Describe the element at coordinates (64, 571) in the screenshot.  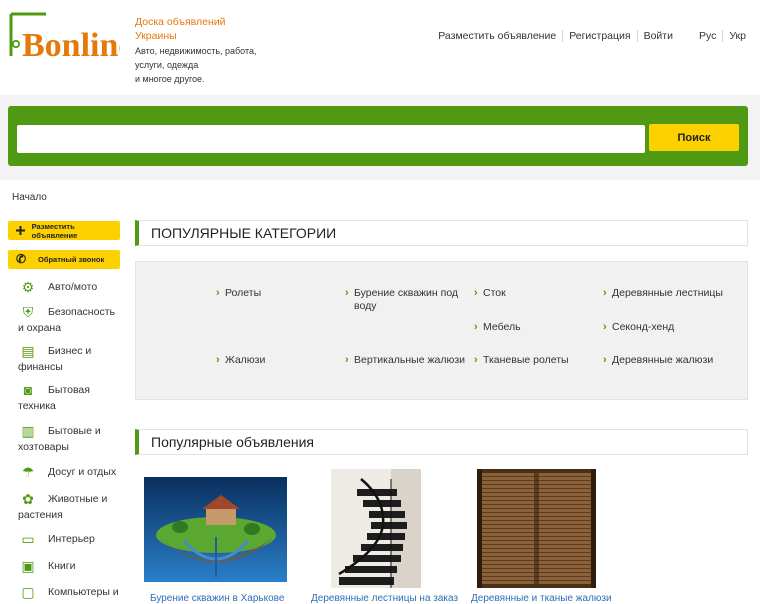
I see `sidebar-item-books: ▣ Книги` at that location.